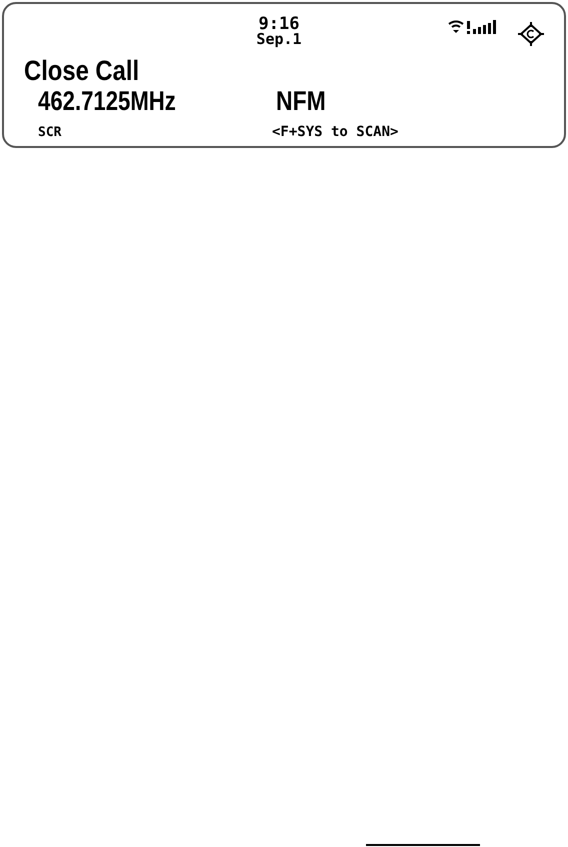 The width and height of the screenshot is (568, 847). I want to click on wifi-alert-icon, so click(460, 27).